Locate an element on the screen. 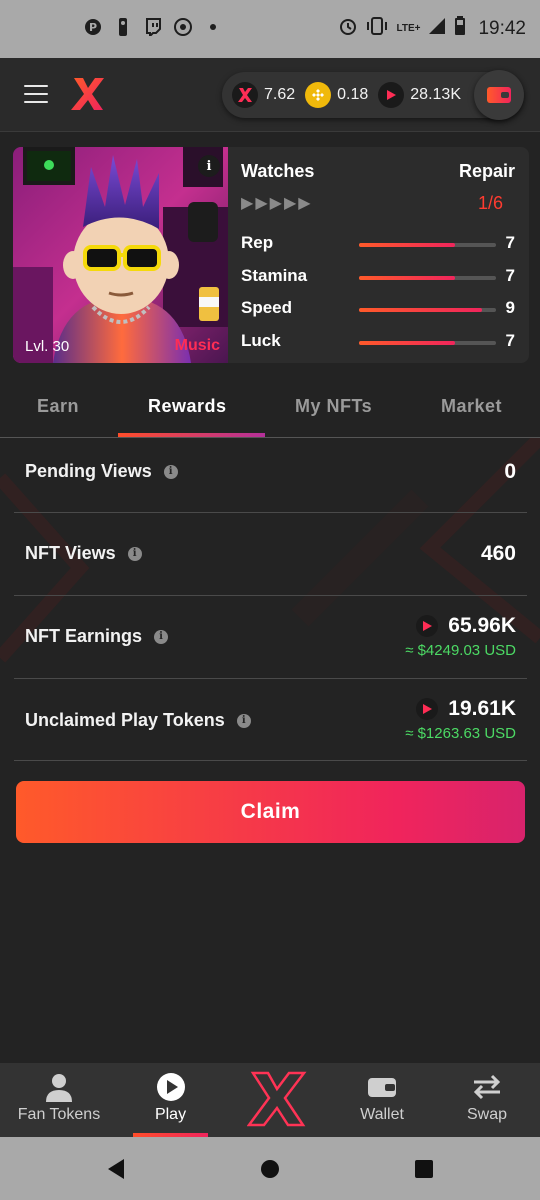 The image size is (540, 1200). svg-text: P is located at coordinates (93, 27).